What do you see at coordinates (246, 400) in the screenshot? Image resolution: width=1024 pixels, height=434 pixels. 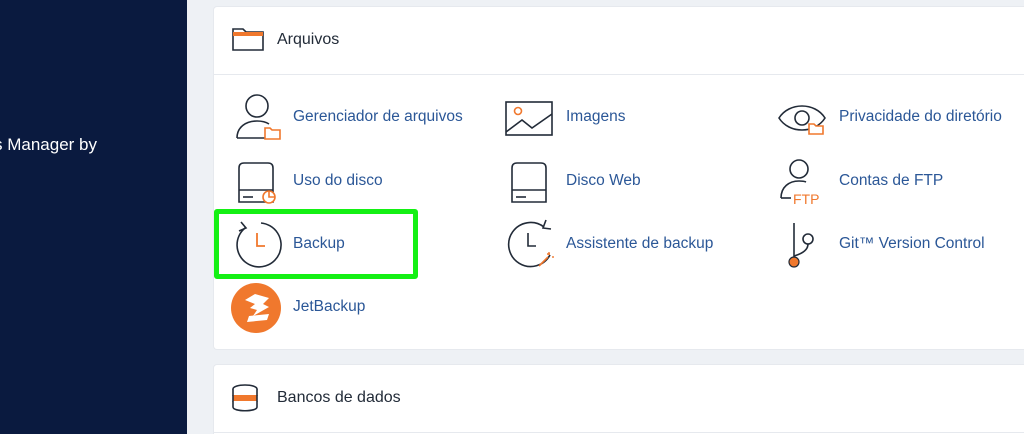 I see `database-icon` at bounding box center [246, 400].